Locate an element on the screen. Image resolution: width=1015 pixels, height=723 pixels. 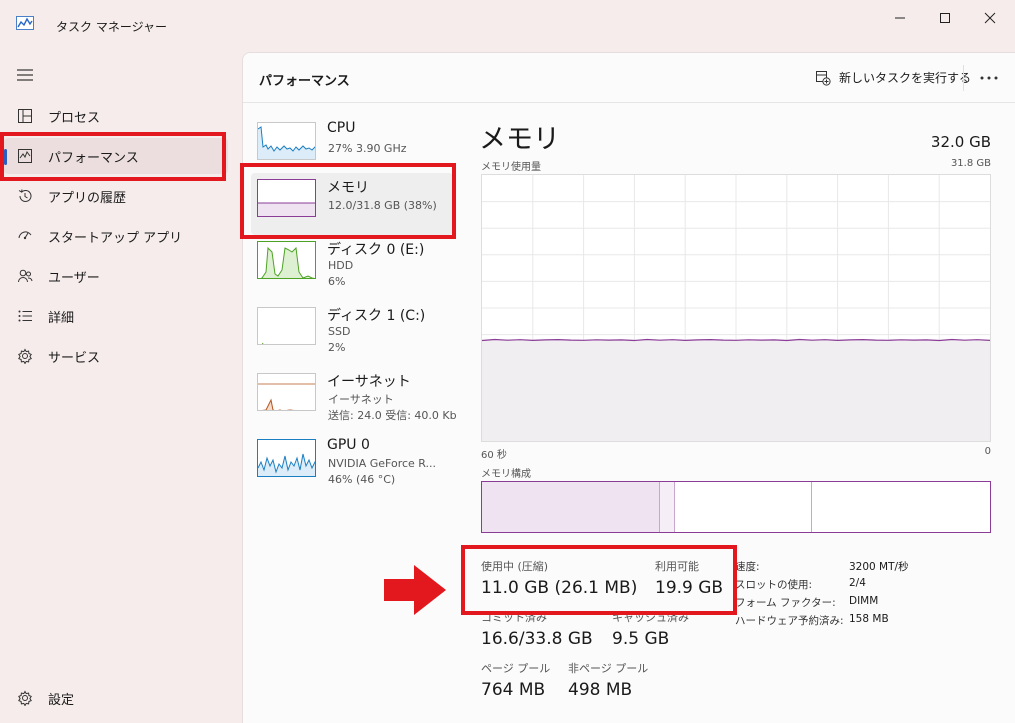
memory-composition-bar is located at coordinates (736, 507).